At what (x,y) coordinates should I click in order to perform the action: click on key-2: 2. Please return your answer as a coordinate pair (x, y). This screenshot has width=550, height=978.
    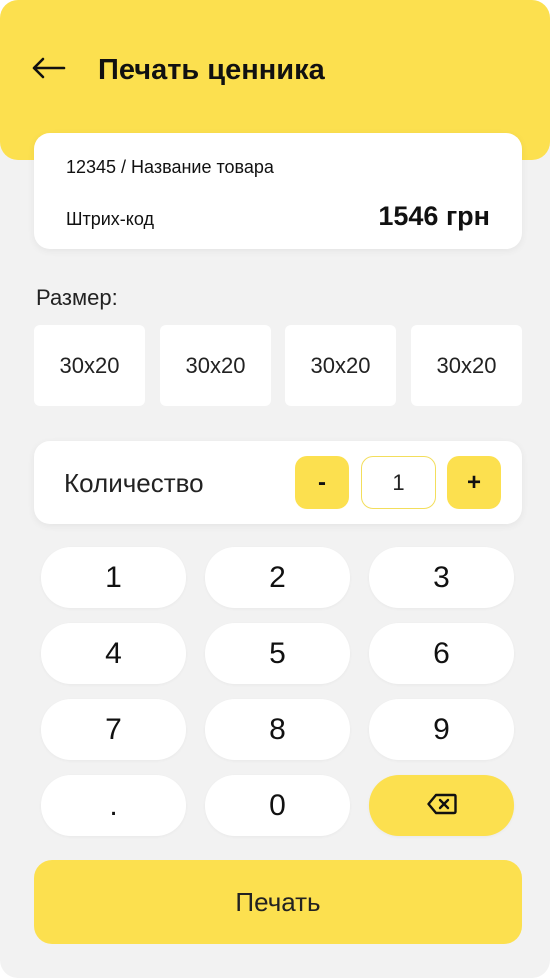
    Looking at the image, I should click on (277, 577).